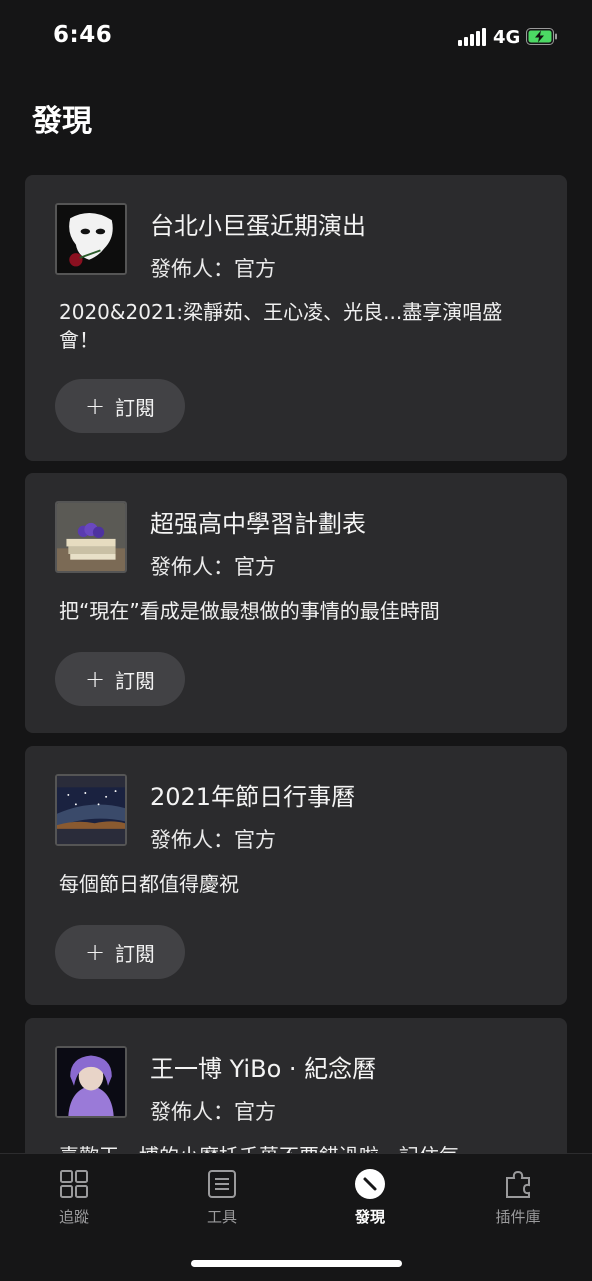  I want to click on tab-tracking: 追蹤, so click(74, 1197).